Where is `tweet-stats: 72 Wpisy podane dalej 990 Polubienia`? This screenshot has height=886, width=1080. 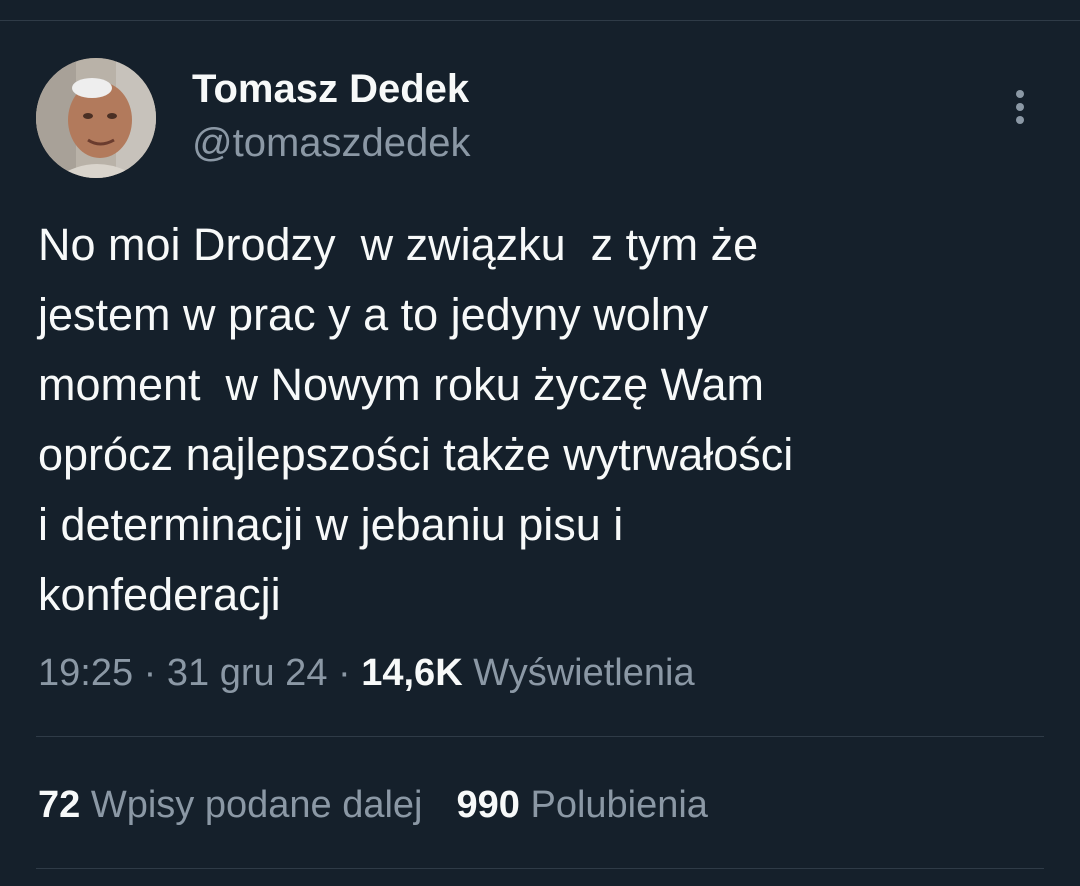
tweet-stats: 72 Wpisy podane dalej 990 Polubienia is located at coordinates (373, 805).